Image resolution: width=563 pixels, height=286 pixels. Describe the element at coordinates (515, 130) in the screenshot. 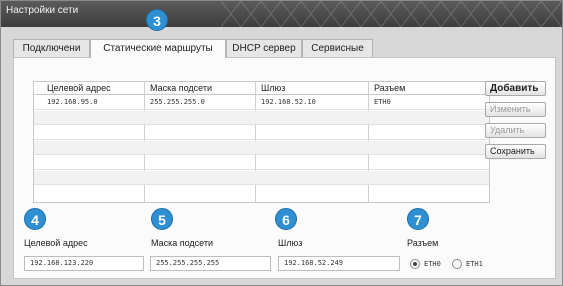

I see `delete-button: Удалить` at that location.